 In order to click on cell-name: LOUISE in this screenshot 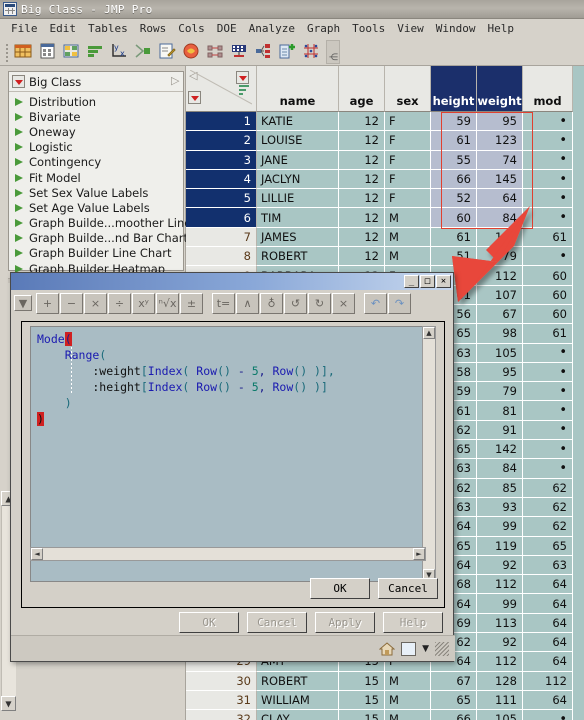, I will do `click(298, 141)`.